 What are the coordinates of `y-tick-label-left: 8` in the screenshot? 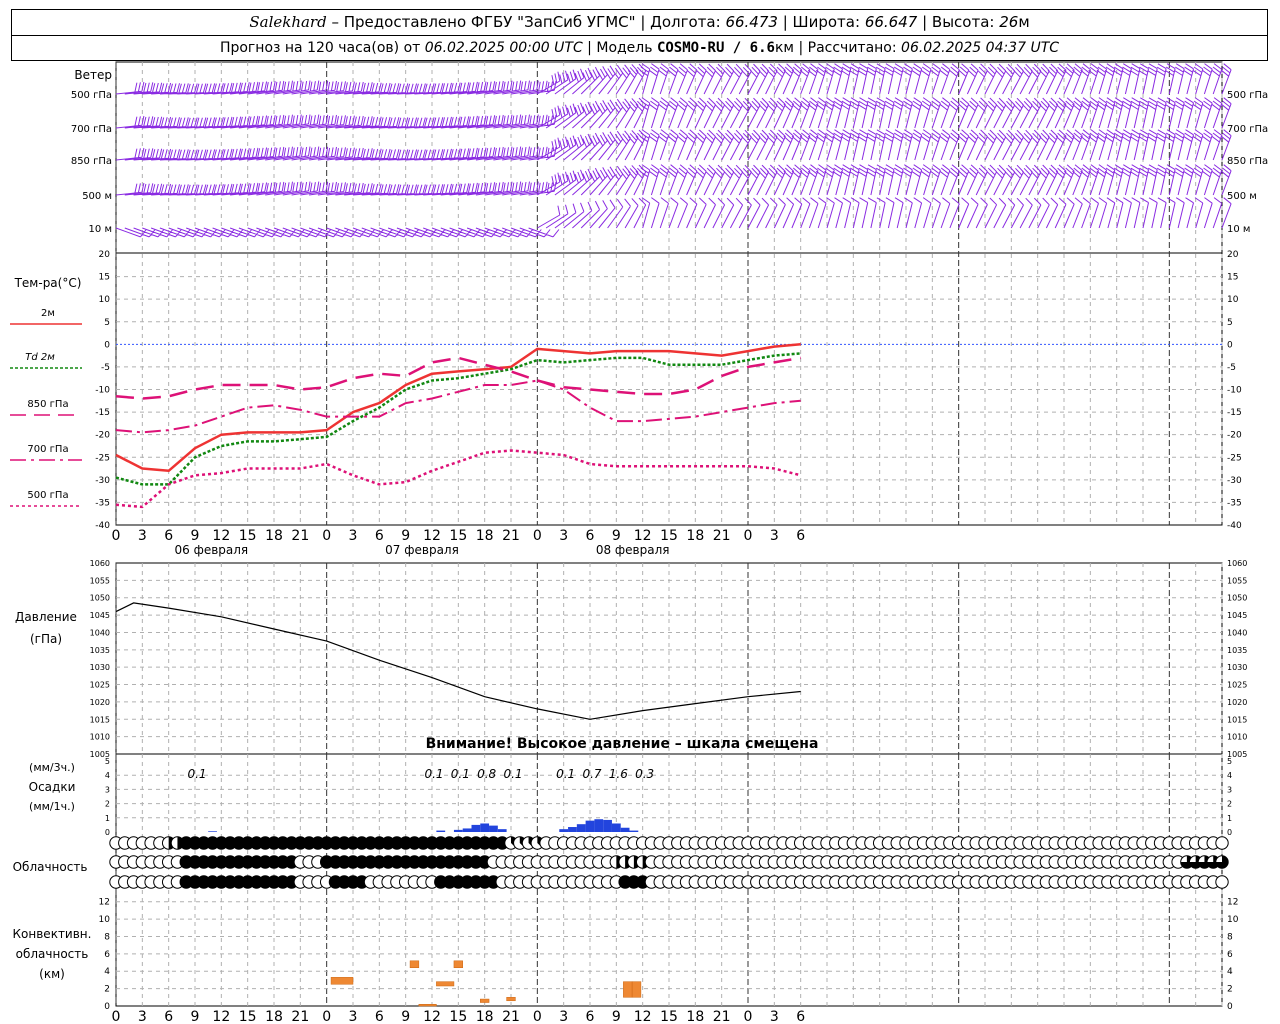 It's located at (107, 937).